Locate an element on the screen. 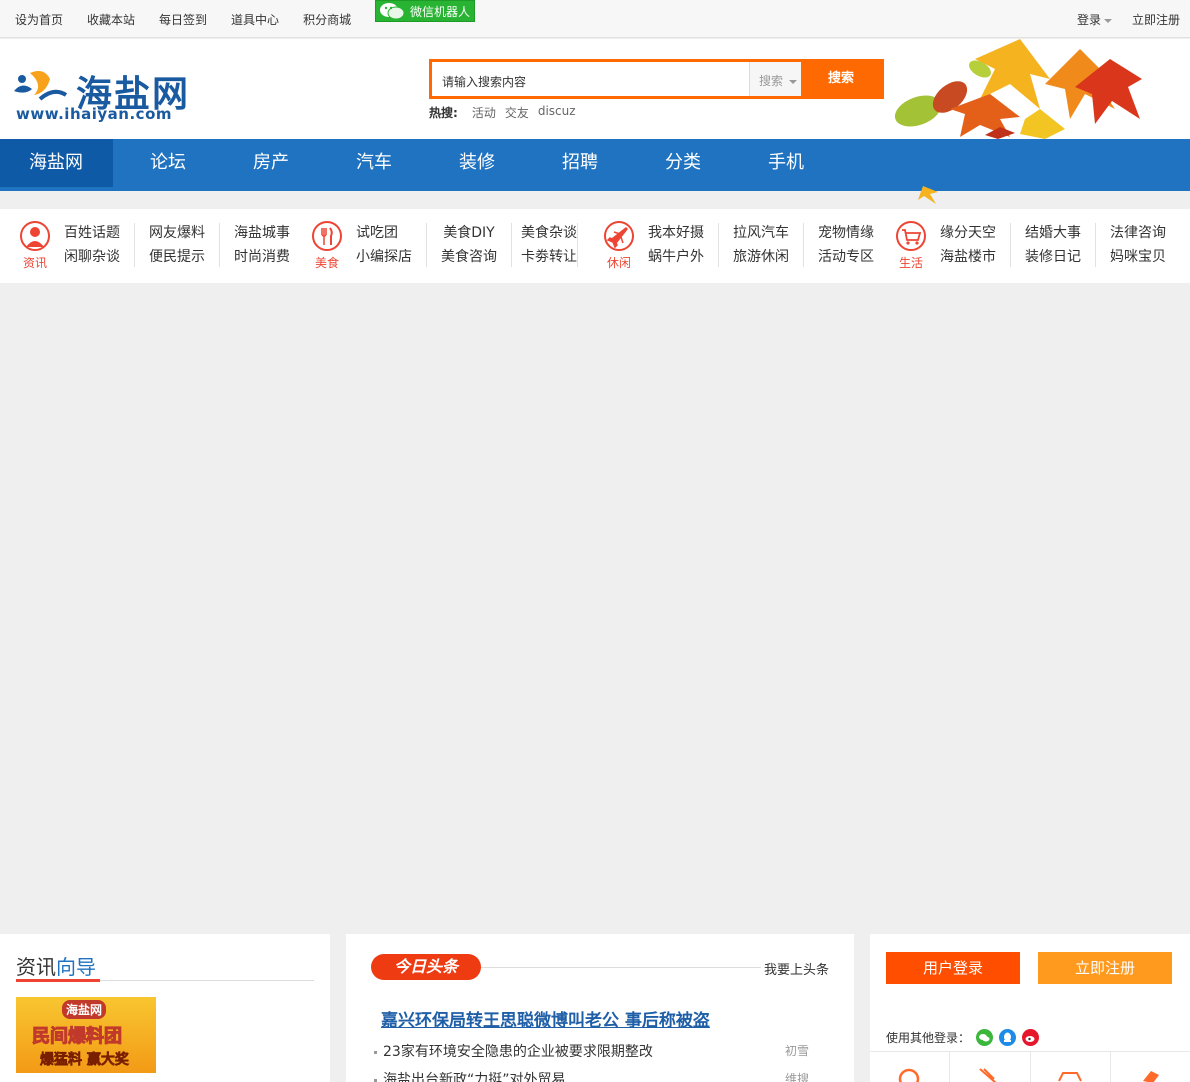  wechat-robot-label: 微信机器人 is located at coordinates (440, 11).